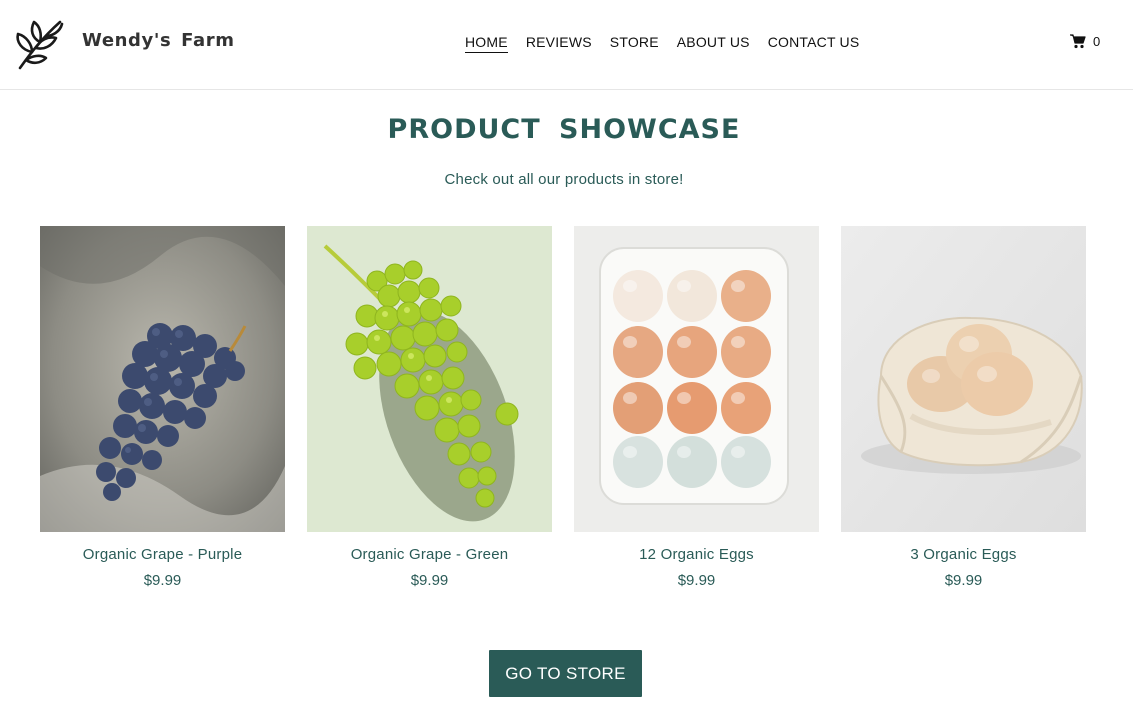  I want to click on cart-button: 0, so click(1085, 41).